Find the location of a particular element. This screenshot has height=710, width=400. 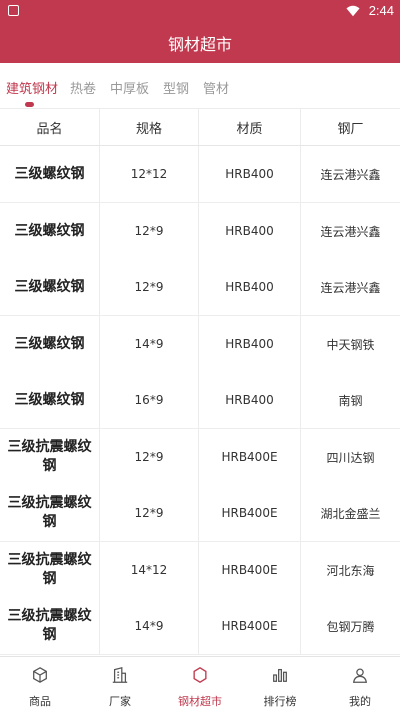

product-mill: 包钢万腾 is located at coordinates (350, 626).